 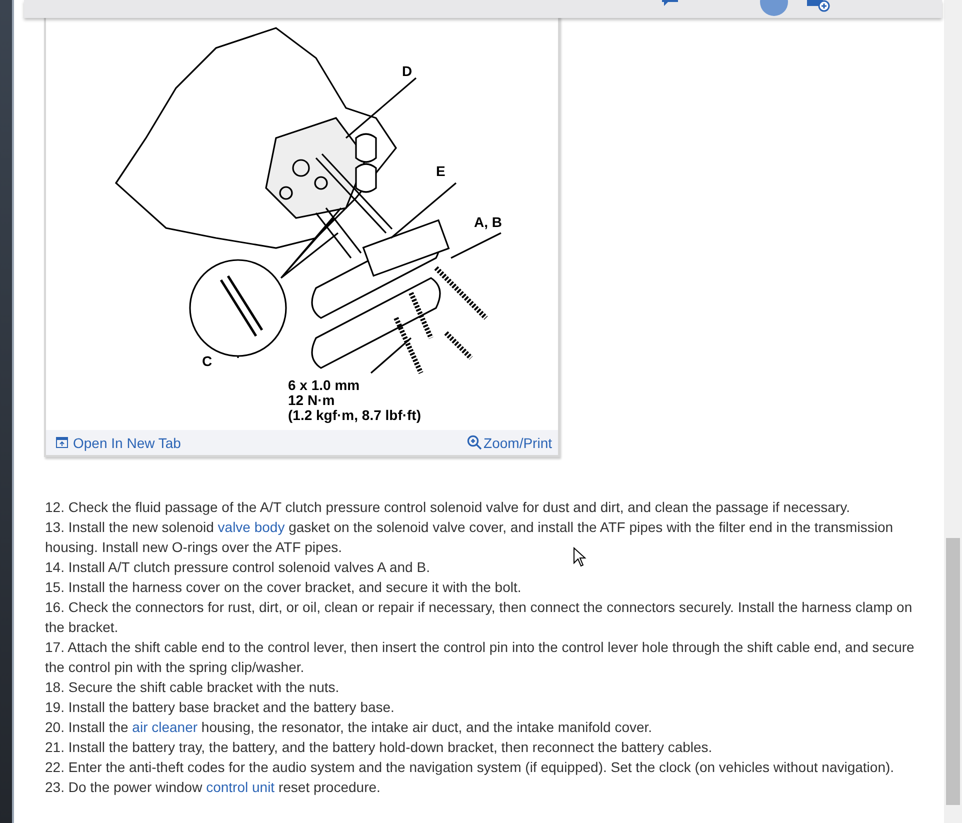 I want to click on callout-label: (1.2 kgf·m, 8.7 lbf·ft), so click(x=355, y=415).